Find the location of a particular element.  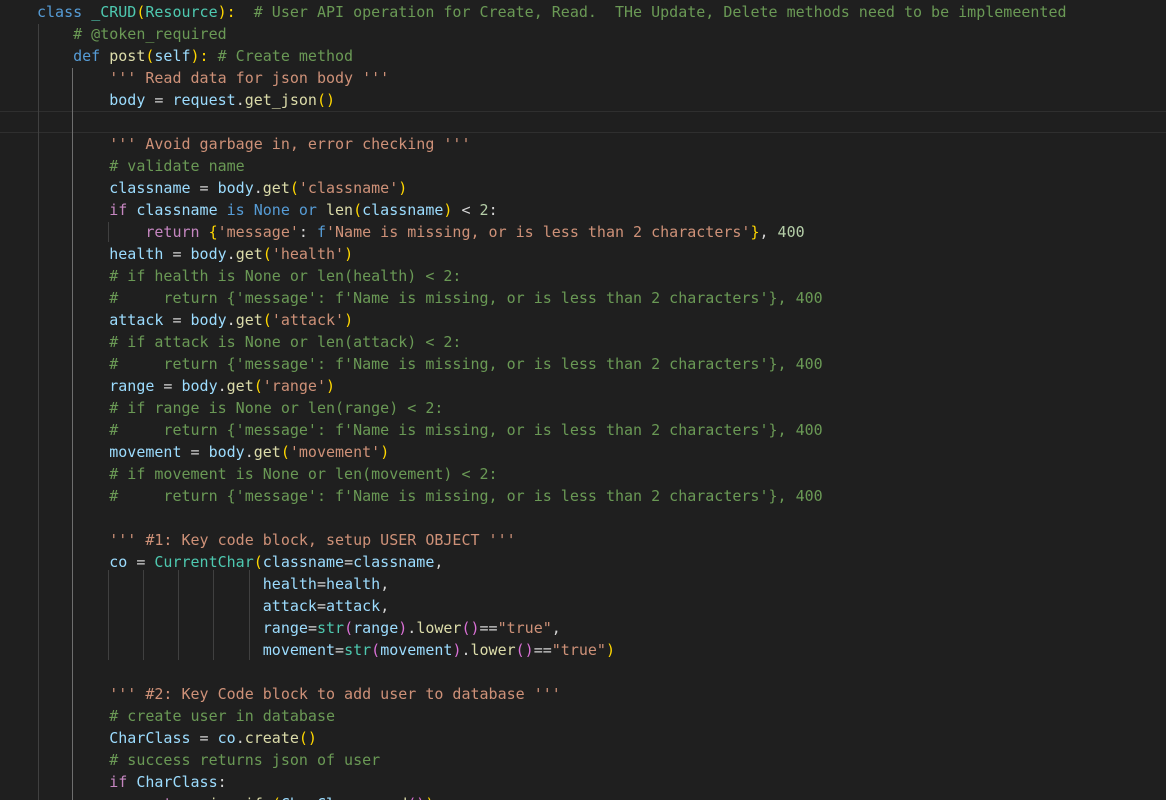

code-token: # if attack is None or len(attack) < 2: is located at coordinates (285, 342).